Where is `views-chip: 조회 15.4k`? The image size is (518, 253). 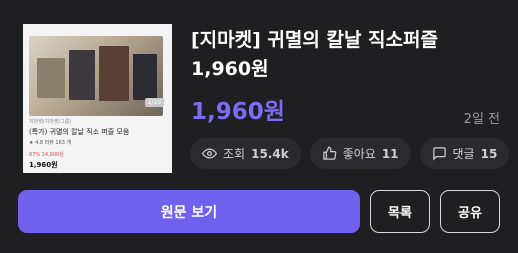
views-chip: 조회 15.4k is located at coordinates (245, 153).